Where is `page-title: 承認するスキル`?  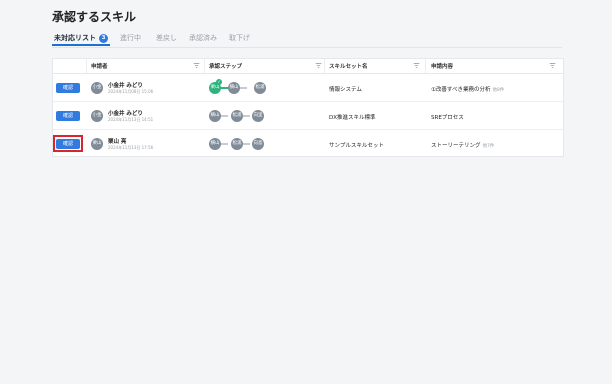
page-title: 承認するスキル is located at coordinates (94, 17).